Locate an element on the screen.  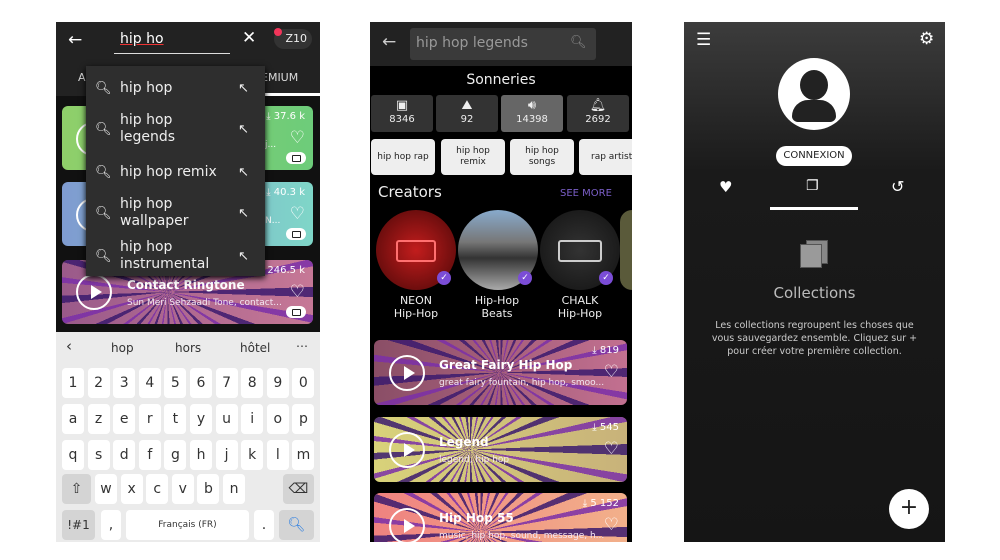
key-3: 3 is located at coordinates (124, 383).